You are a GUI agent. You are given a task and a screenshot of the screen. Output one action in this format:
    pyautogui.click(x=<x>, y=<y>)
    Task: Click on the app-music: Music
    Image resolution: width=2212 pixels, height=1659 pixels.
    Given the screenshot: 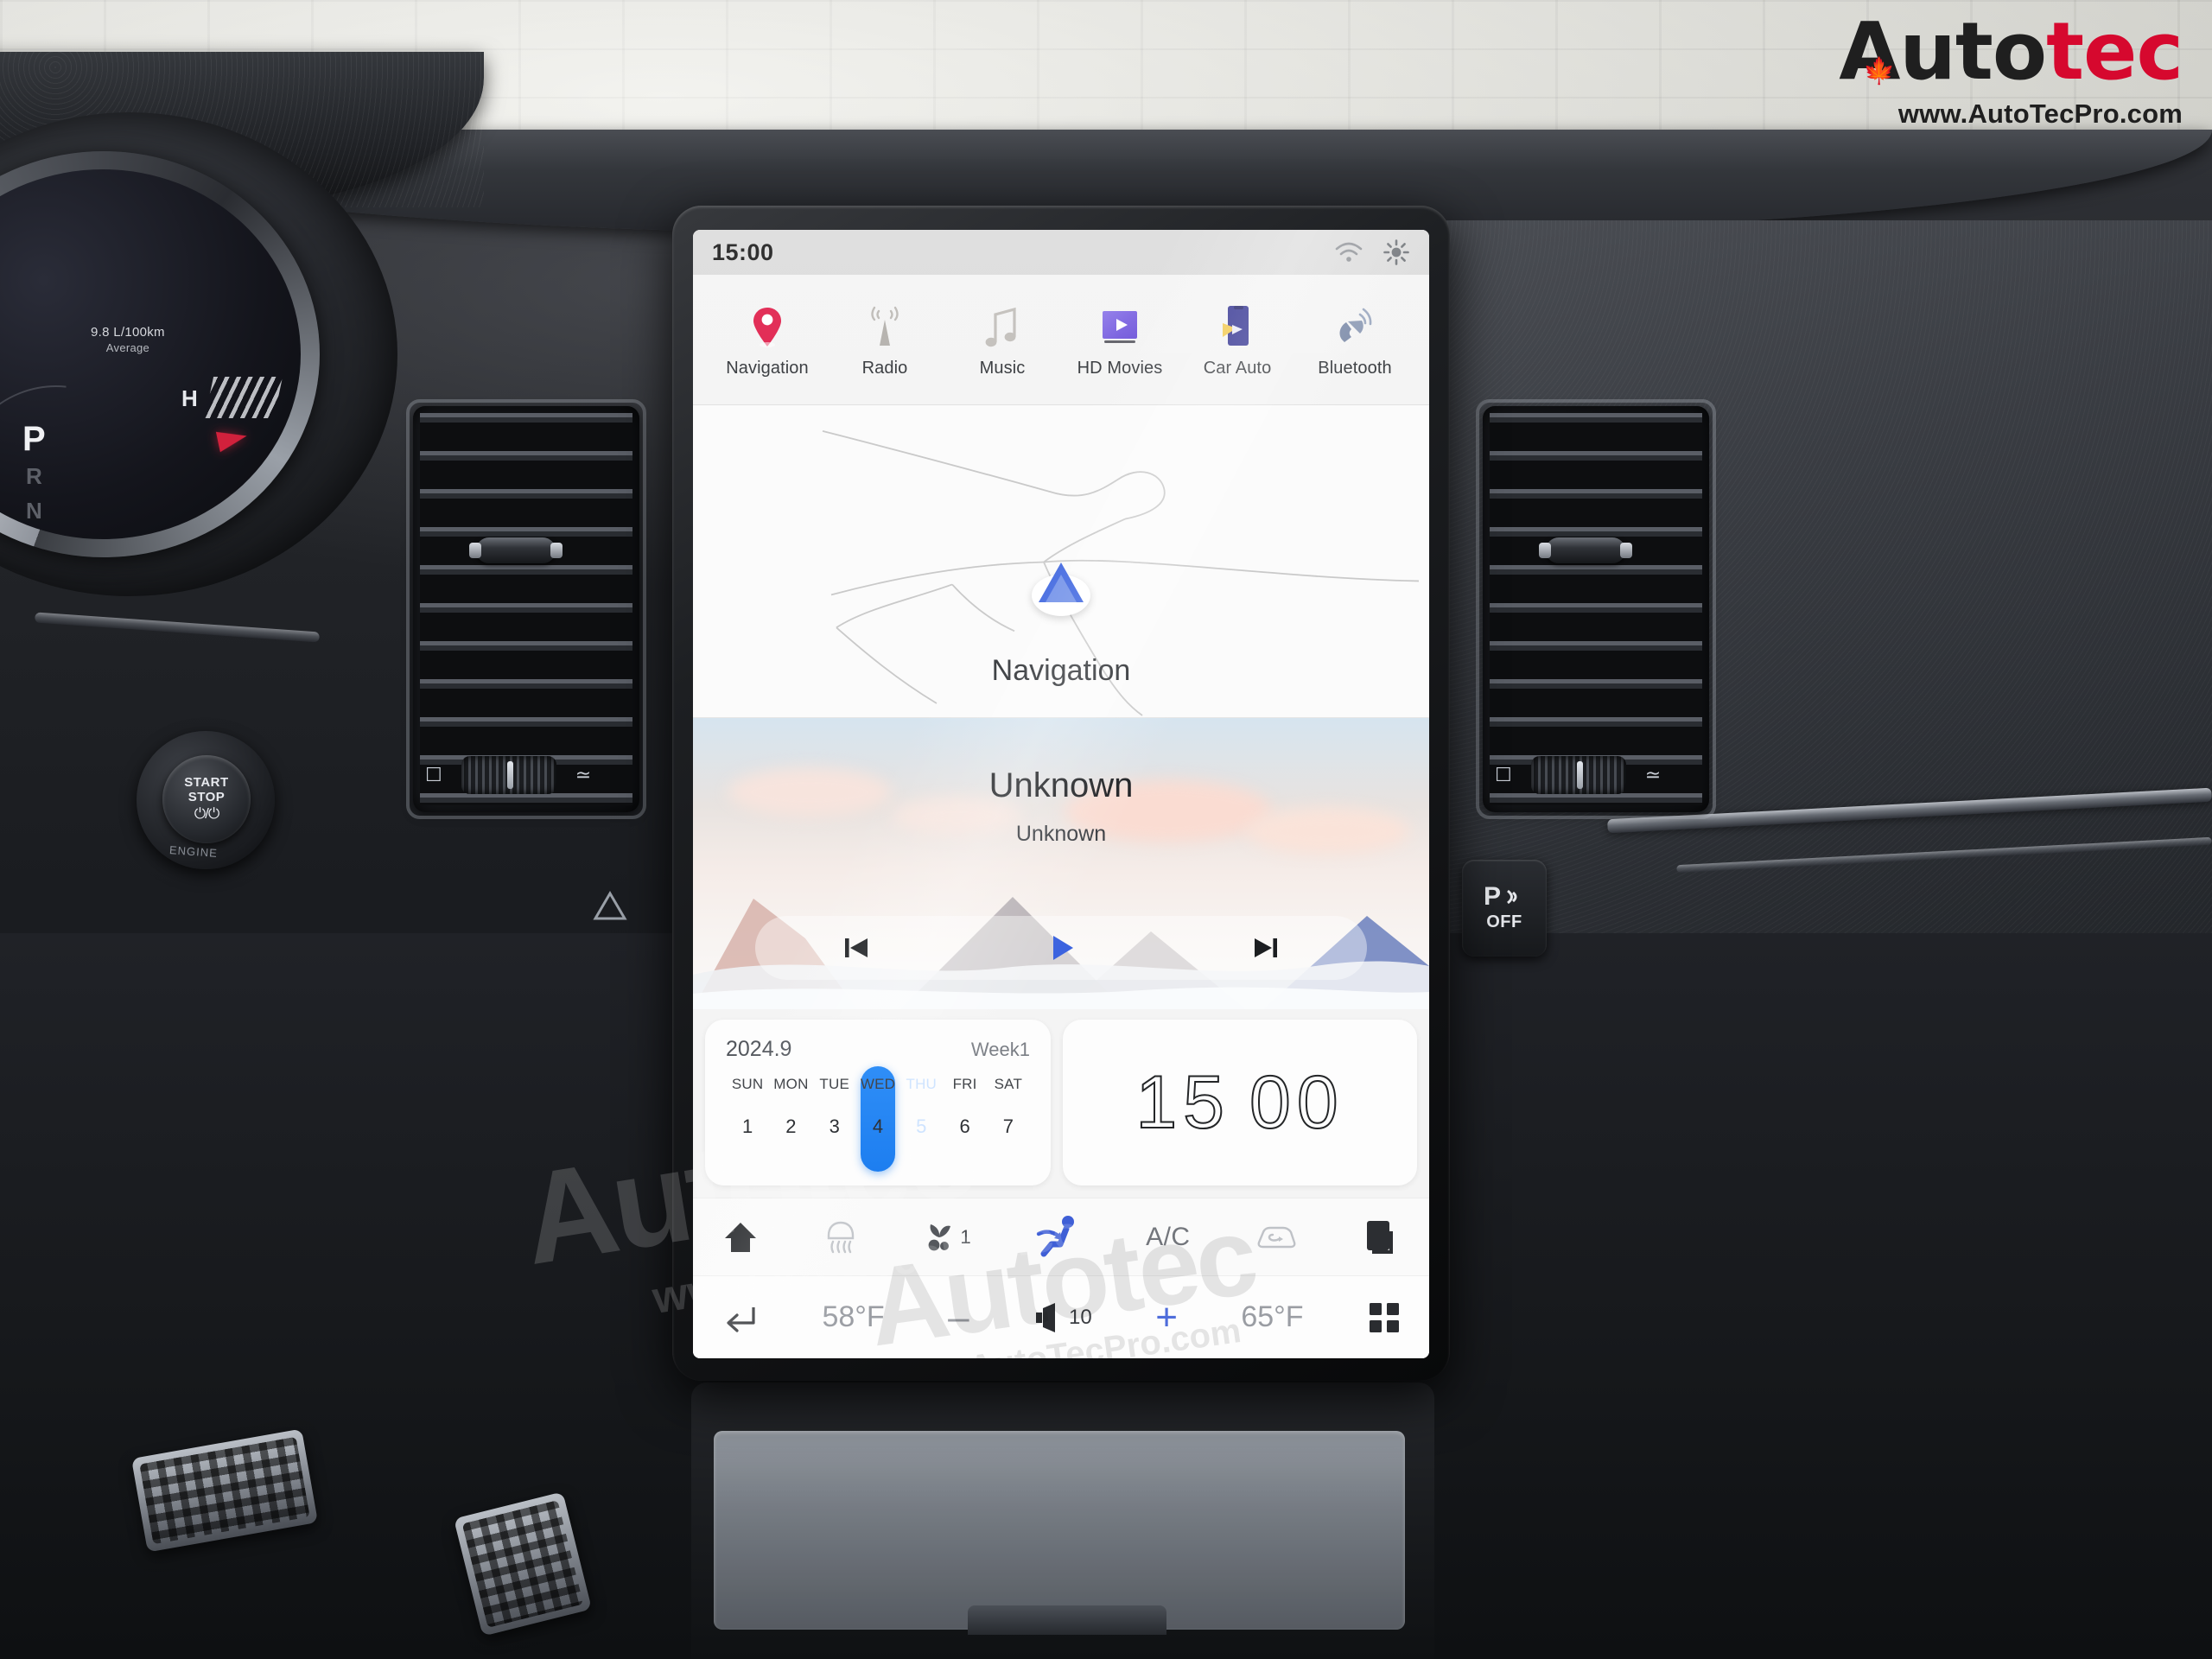 What is the action you would take?
    pyautogui.click(x=1002, y=339)
    